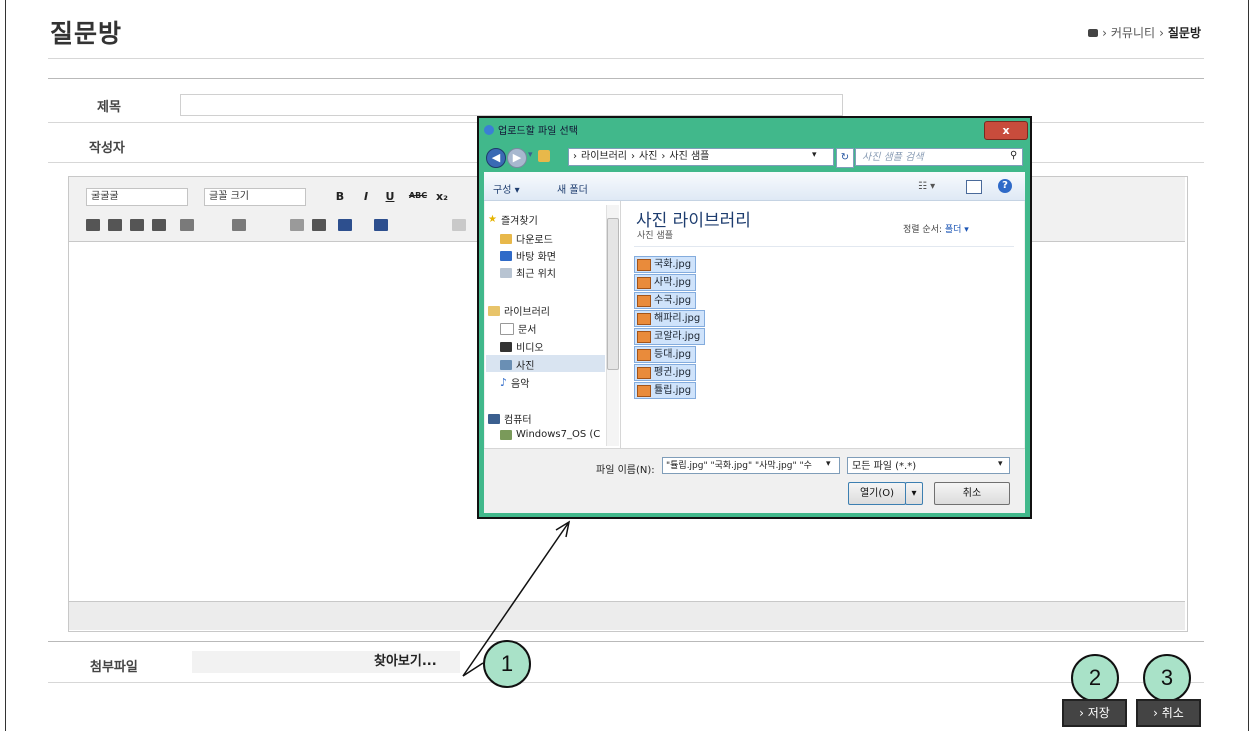 The width and height of the screenshot is (1253, 731). I want to click on highlight-color-icon, so click(381, 225).